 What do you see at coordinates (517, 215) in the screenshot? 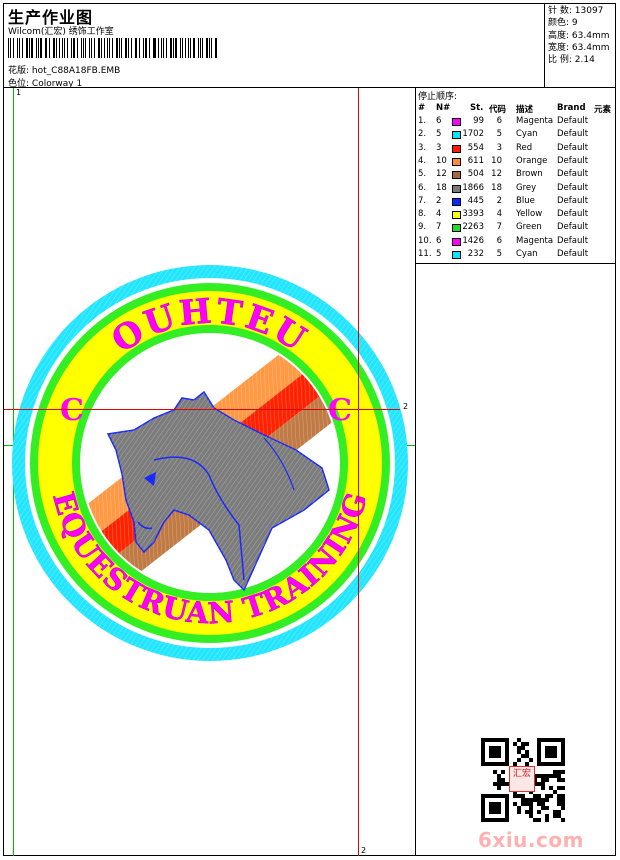
I see `sequence-row: 8. 4 3393 4 Yellow Default` at bounding box center [517, 215].